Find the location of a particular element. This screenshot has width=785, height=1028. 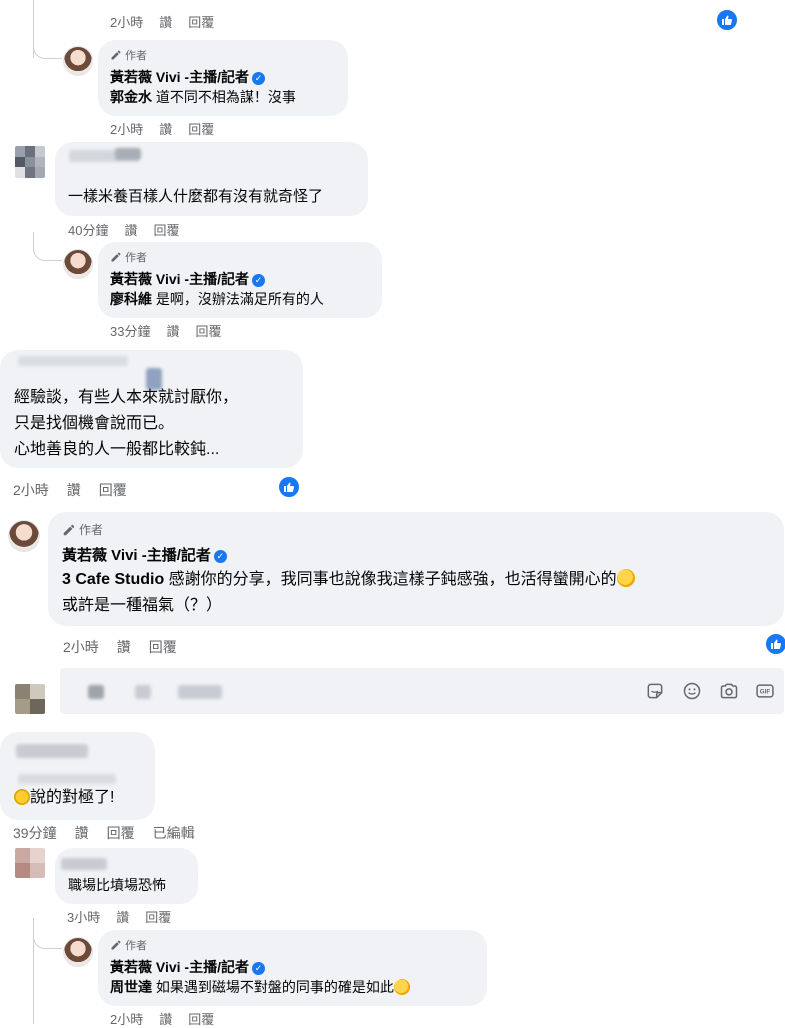

reply-text: 周世達 如果遇到磁場不對盤的同事的確是如此 is located at coordinates (292, 987).